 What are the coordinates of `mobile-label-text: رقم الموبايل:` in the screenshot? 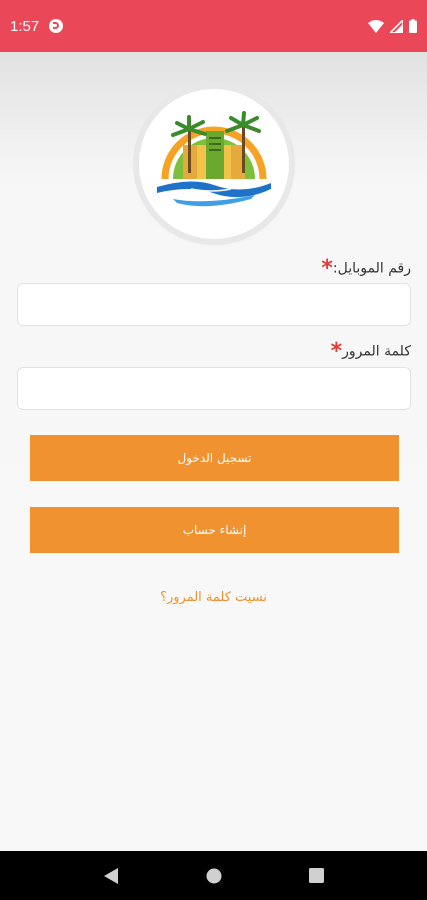 It's located at (371, 268).